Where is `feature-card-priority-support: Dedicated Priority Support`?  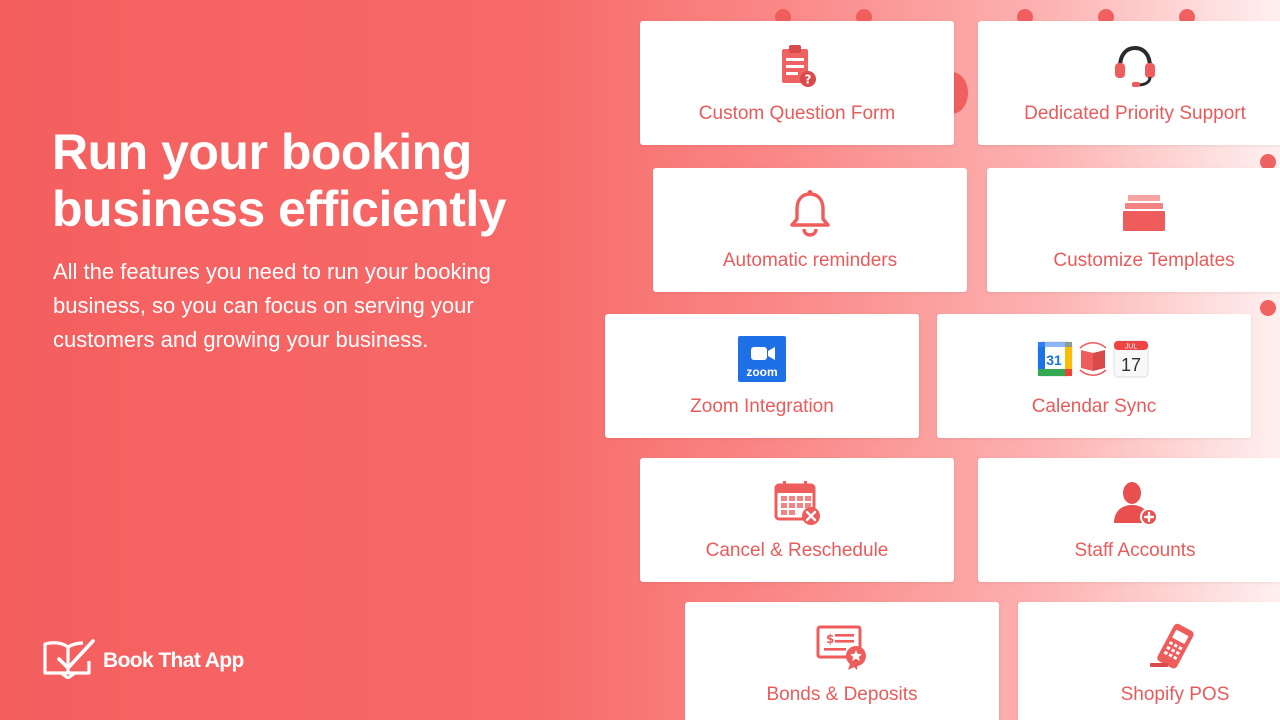
feature-card-priority-support: Dedicated Priority Support is located at coordinates (1129, 83).